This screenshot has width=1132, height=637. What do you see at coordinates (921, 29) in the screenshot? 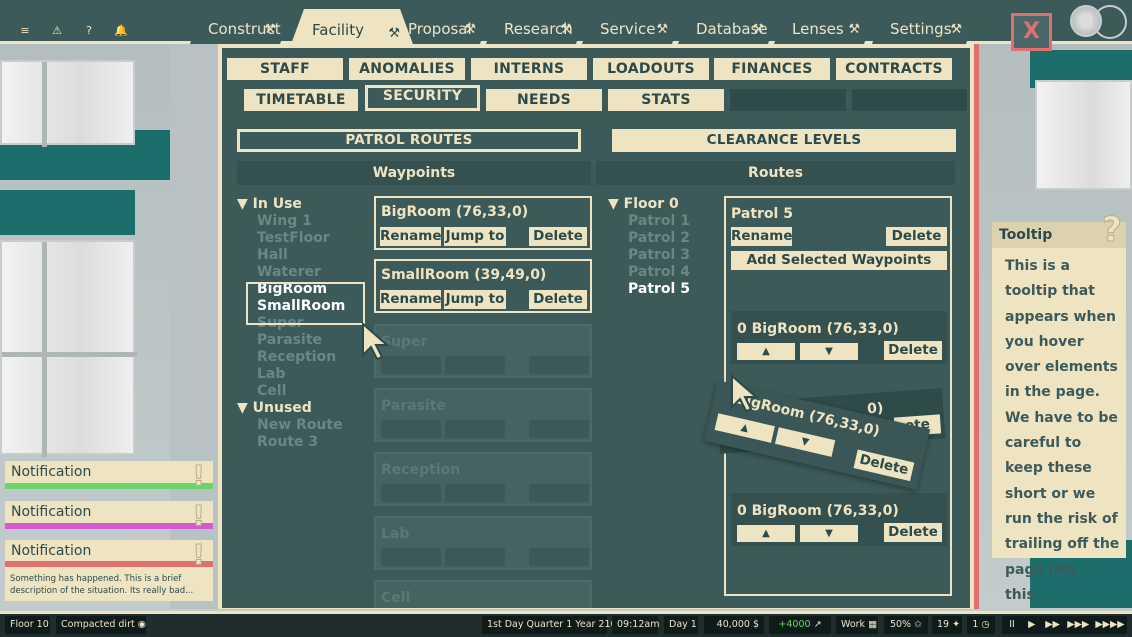
I see `tab-label: Settings` at bounding box center [921, 29].